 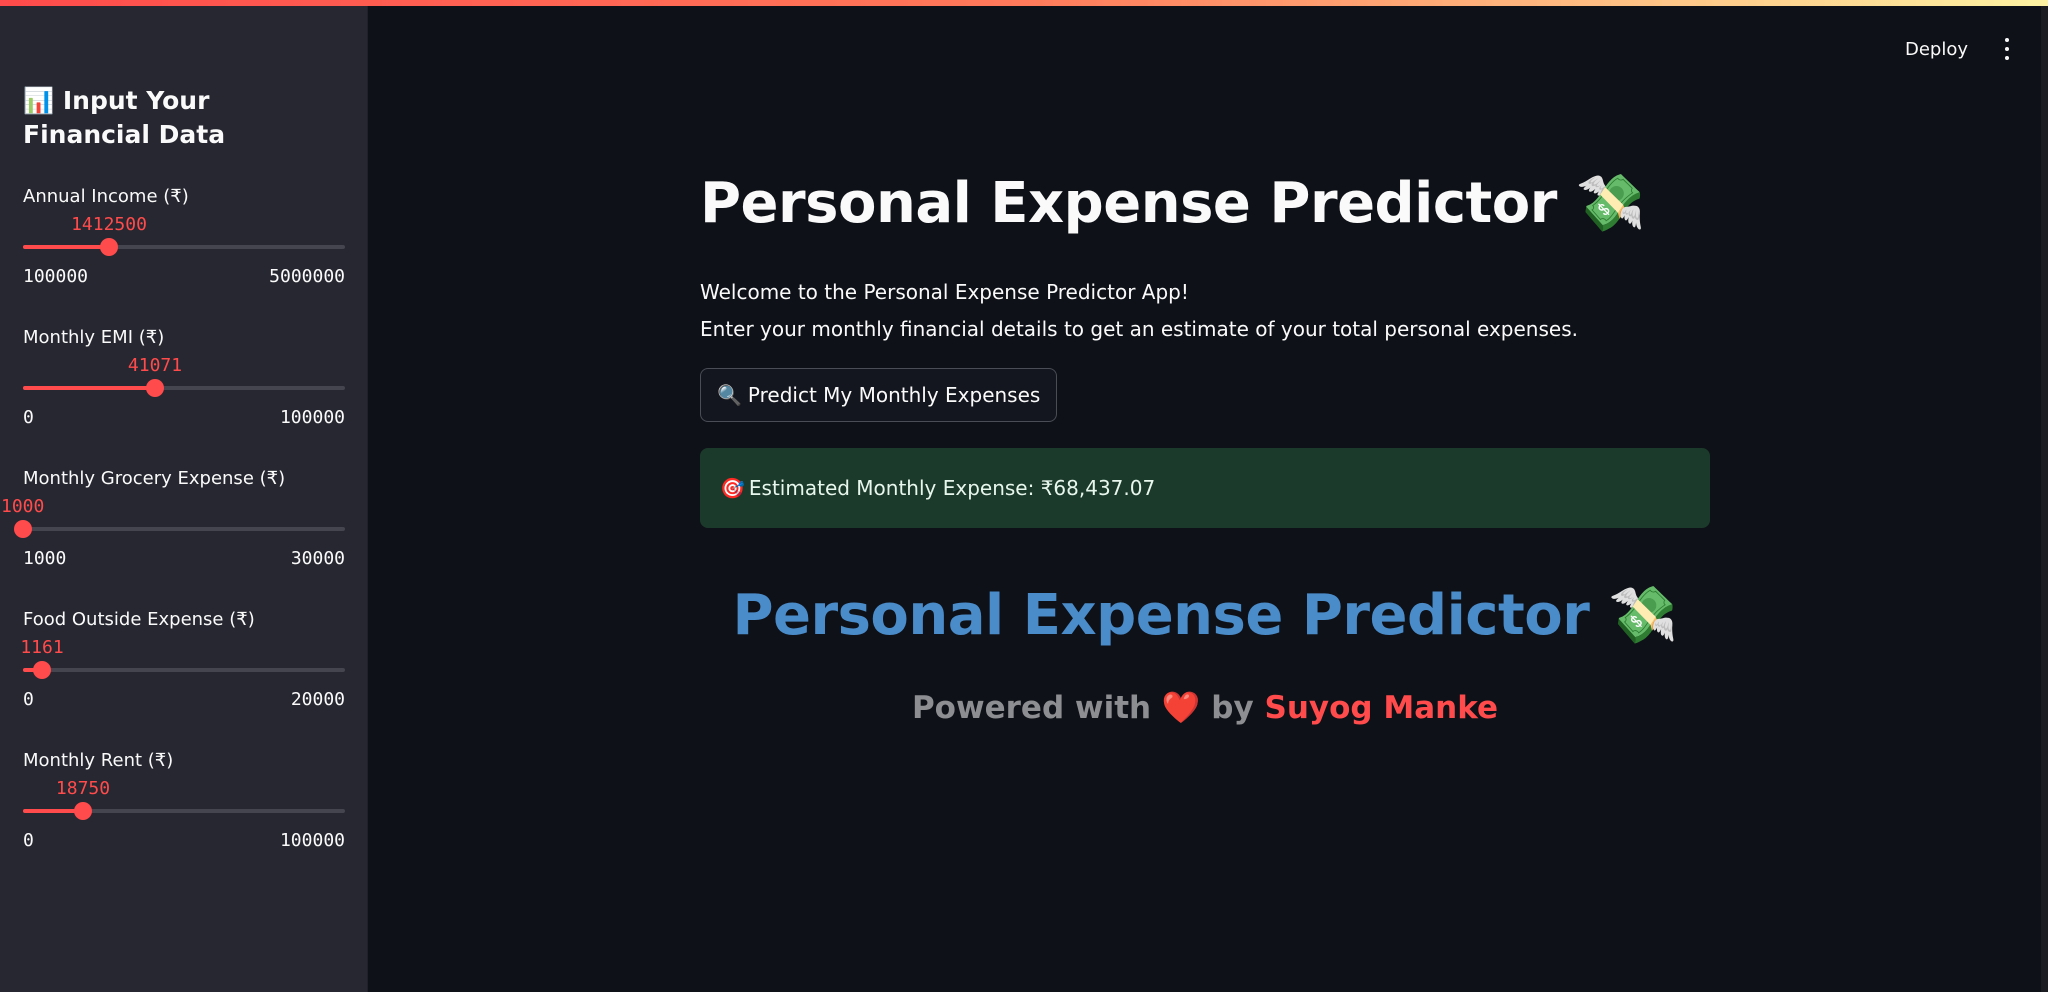 I want to click on footer-title-text: Personal Expense Predictor, so click(x=1161, y=615).